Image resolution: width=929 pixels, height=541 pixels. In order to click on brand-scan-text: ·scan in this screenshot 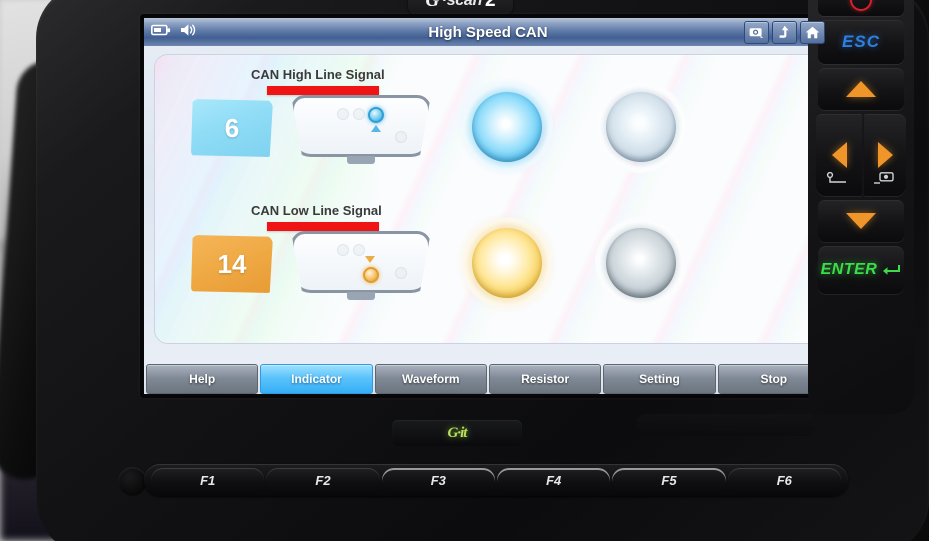, I will do `click(462, 4)`.